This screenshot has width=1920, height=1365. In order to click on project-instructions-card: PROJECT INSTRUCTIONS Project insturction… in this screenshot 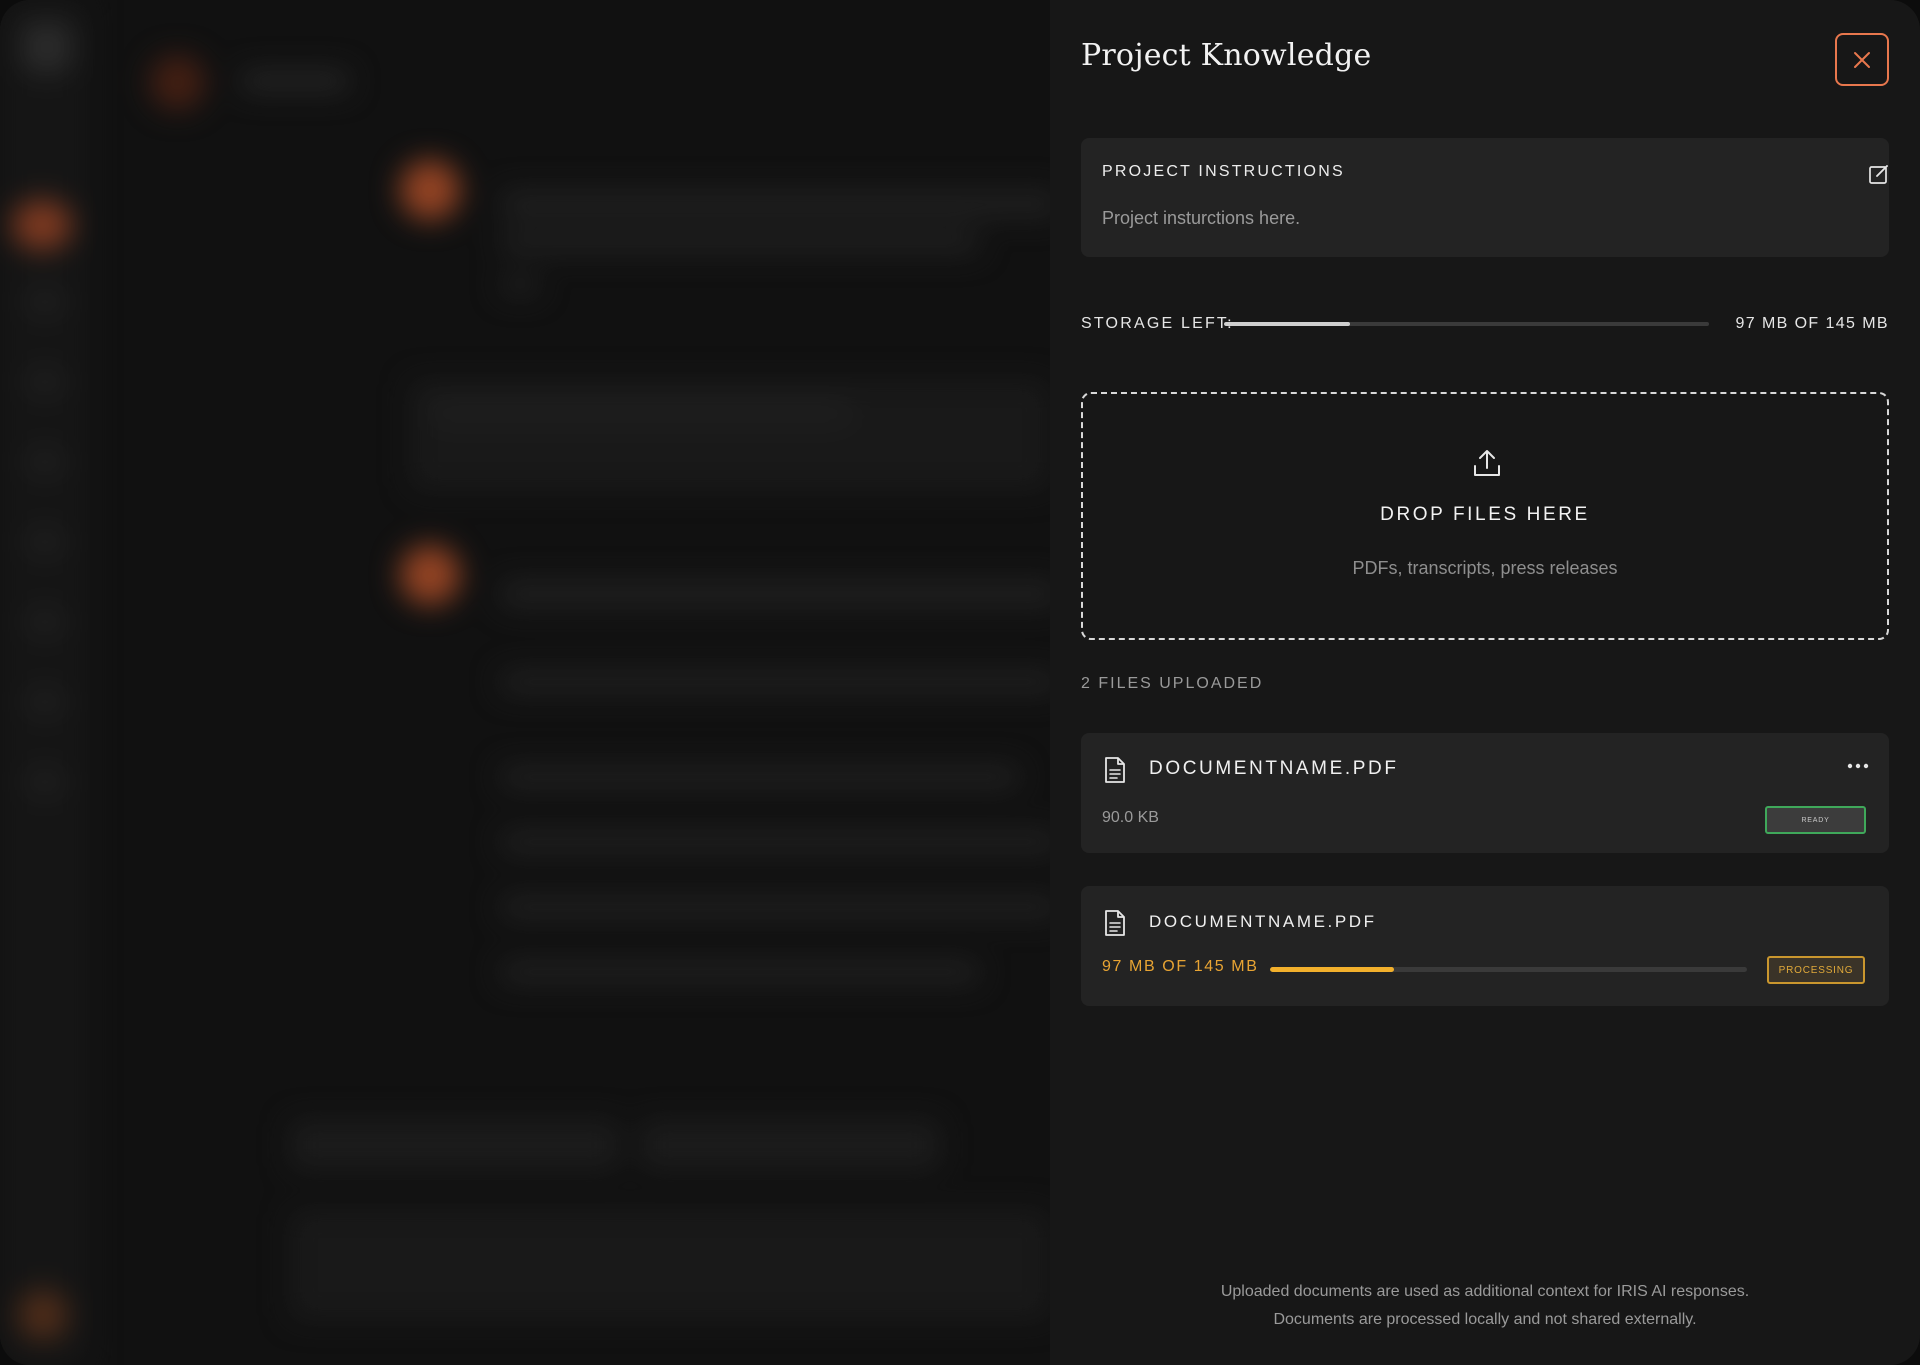, I will do `click(1485, 197)`.